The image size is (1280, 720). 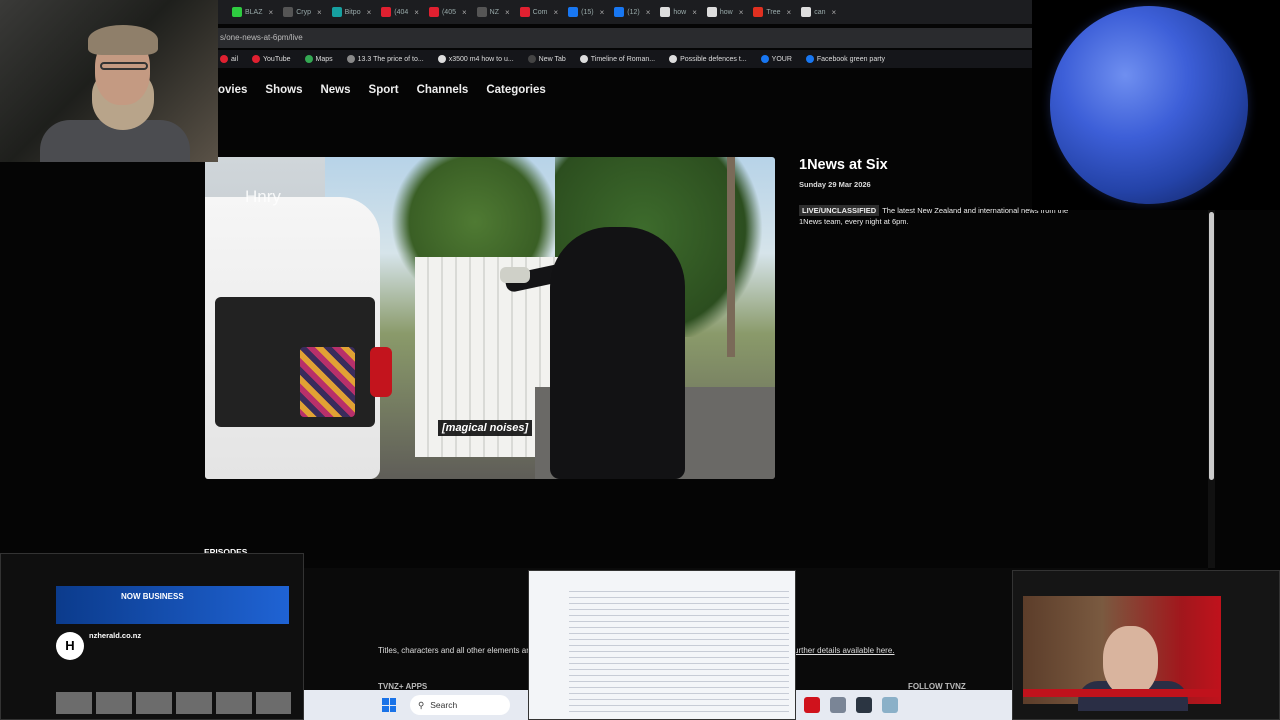 What do you see at coordinates (1211, 346) in the screenshot?
I see `page-scrollbar-thumb` at bounding box center [1211, 346].